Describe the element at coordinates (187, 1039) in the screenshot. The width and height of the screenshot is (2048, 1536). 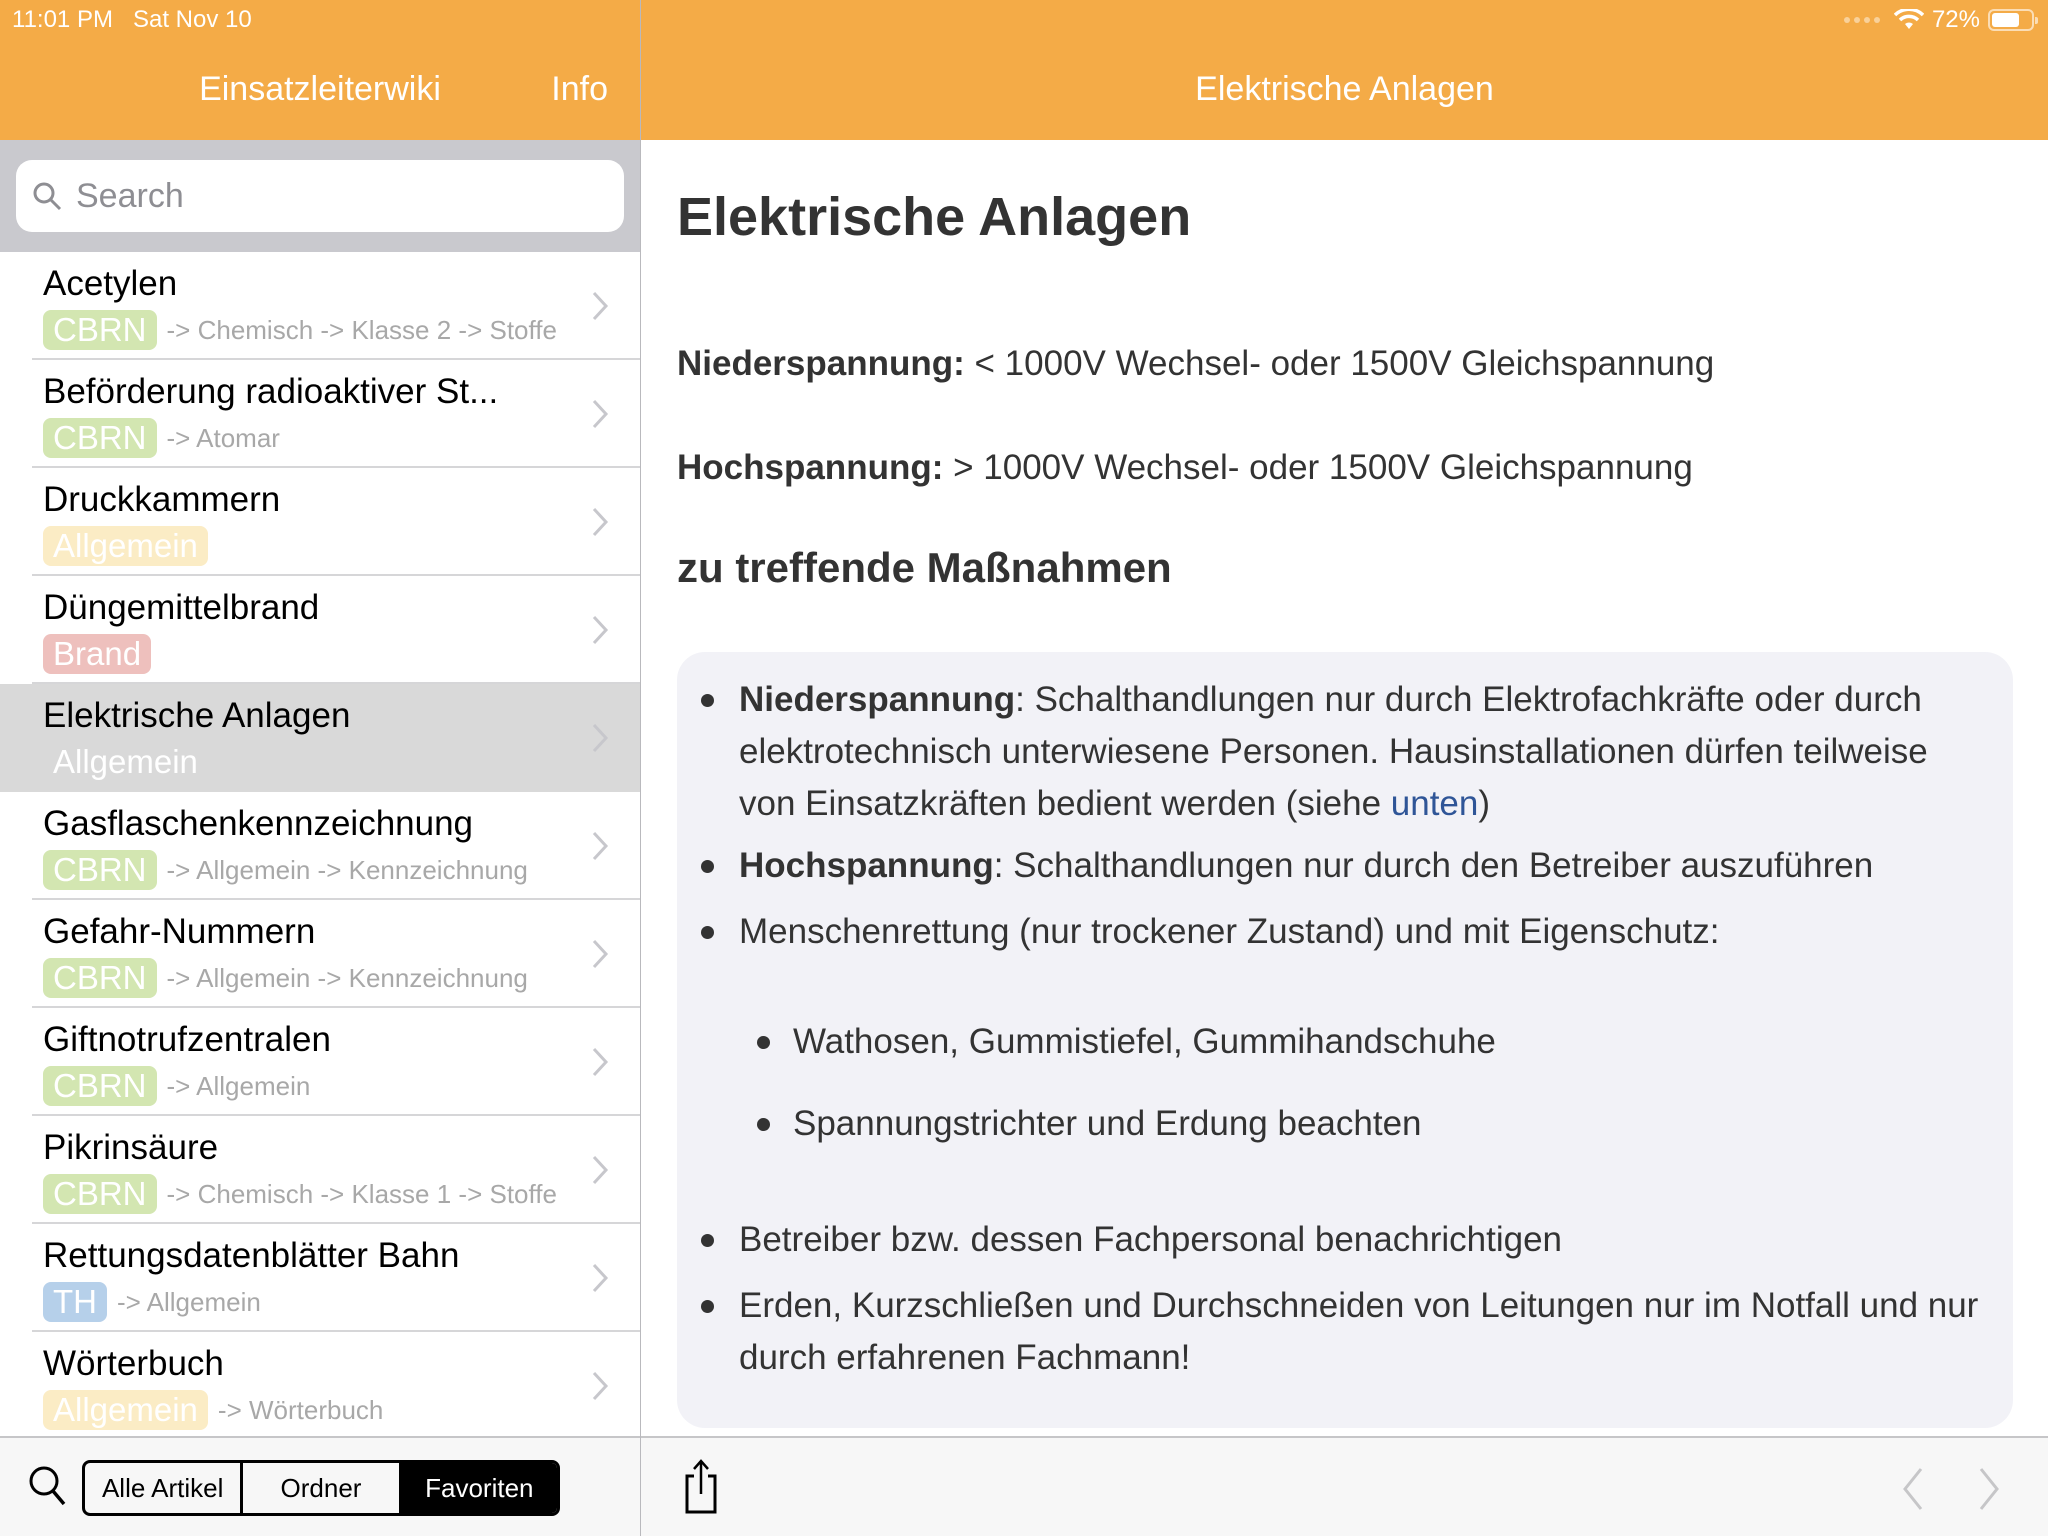
I see `article-name: Giftnotrufzentralen` at that location.